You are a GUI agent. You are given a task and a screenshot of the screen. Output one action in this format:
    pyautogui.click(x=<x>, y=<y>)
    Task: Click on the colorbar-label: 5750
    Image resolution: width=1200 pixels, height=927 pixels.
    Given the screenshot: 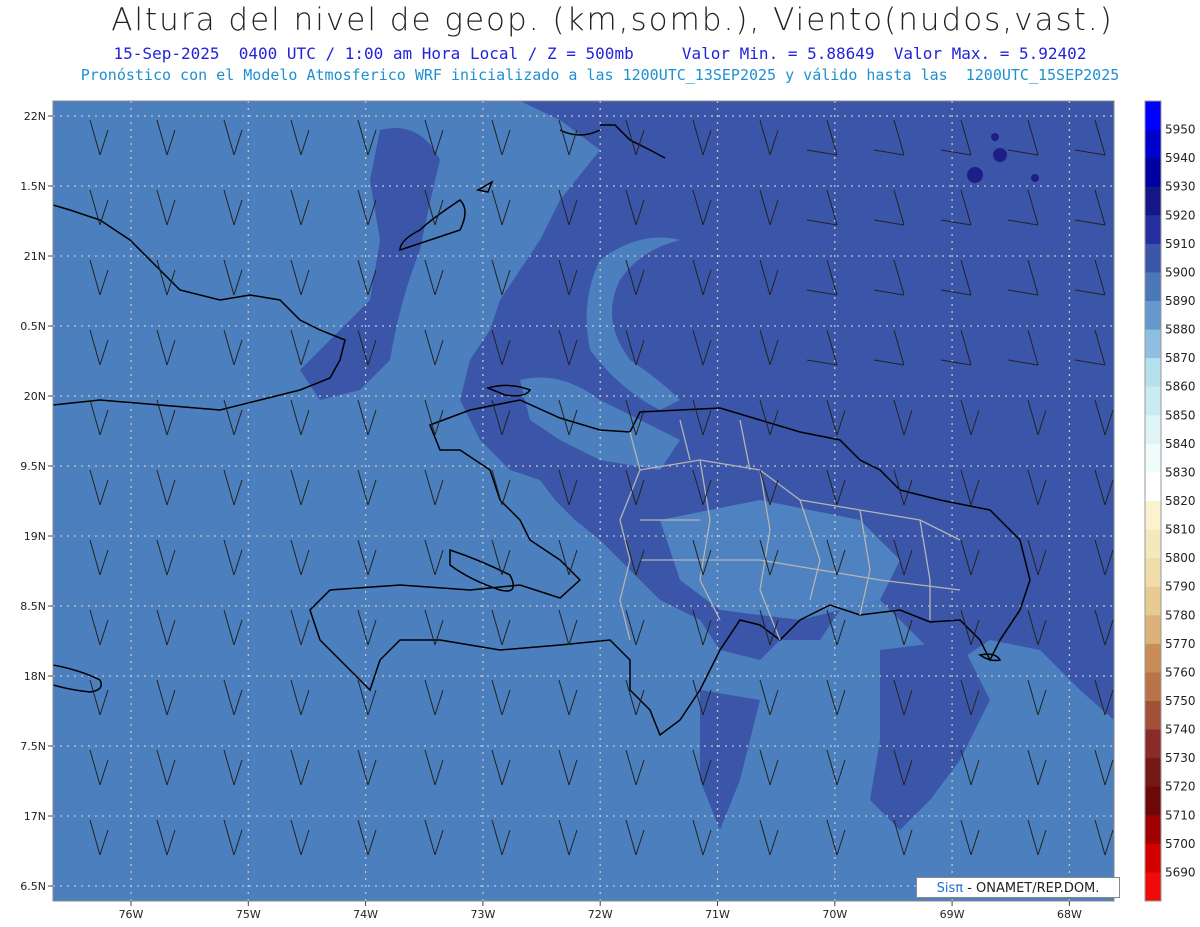 What is the action you would take?
    pyautogui.click(x=1180, y=701)
    